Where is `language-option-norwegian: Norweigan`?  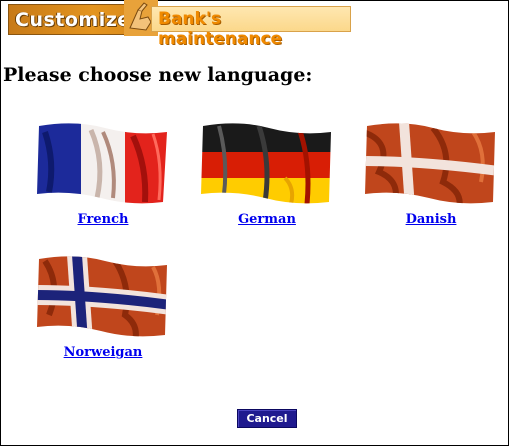 language-option-norwegian: Norweigan is located at coordinates (103, 307).